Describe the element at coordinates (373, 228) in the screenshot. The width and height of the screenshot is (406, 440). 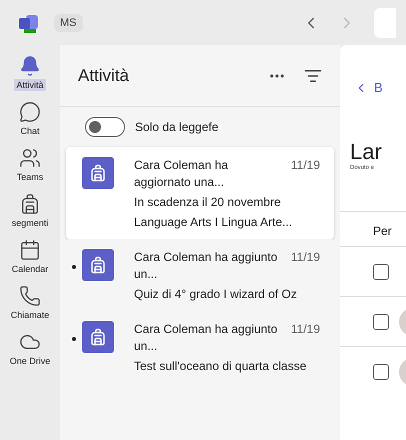
I see `column-header: Per` at that location.